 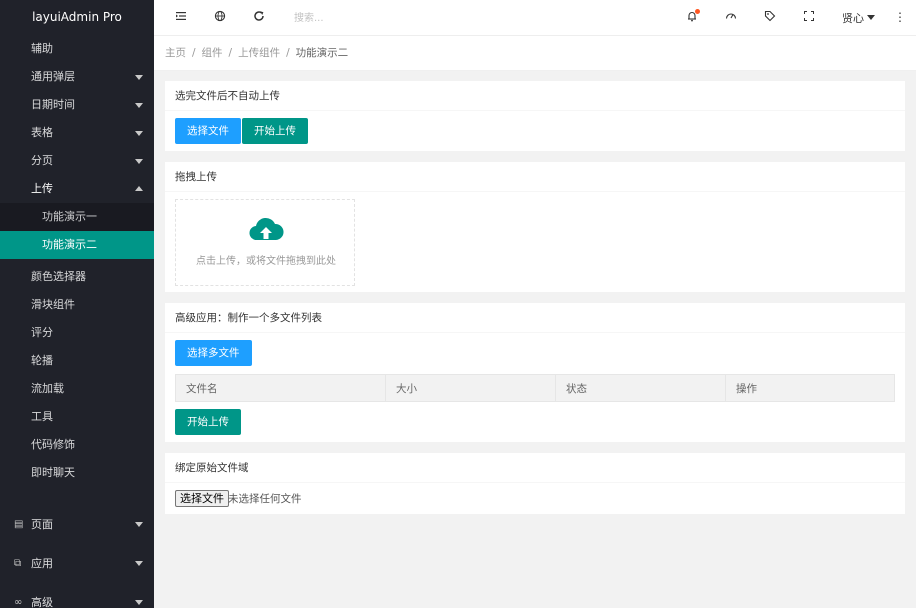 What do you see at coordinates (42, 48) in the screenshot?
I see `sidebar-item-label: 辅助` at bounding box center [42, 48].